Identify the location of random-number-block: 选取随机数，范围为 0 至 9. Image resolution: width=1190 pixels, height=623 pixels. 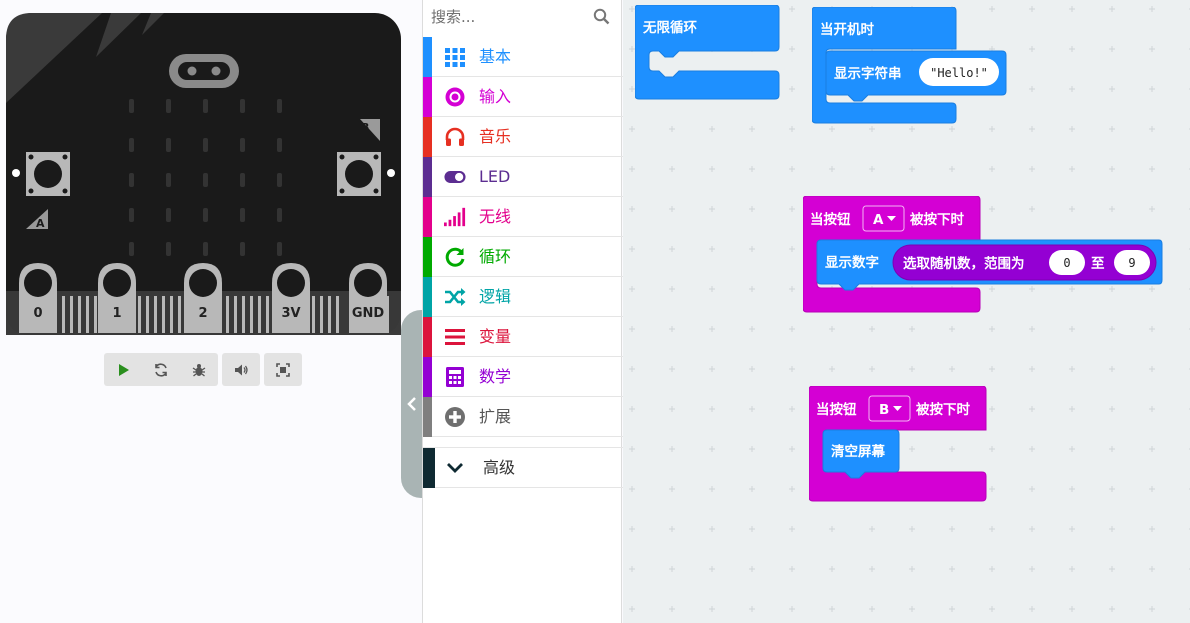
(1024, 262).